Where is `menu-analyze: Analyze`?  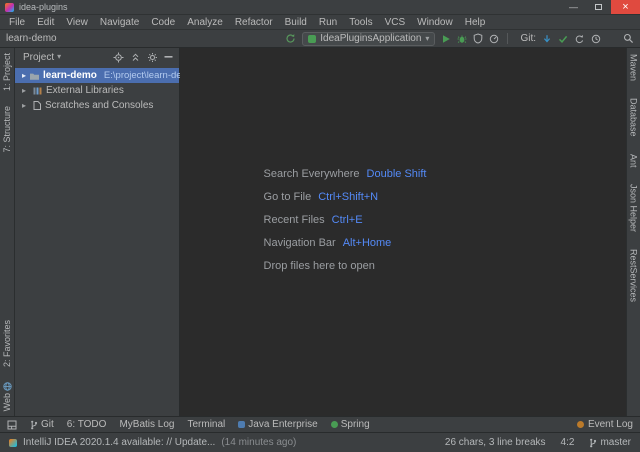
menu-analyze: Analyze is located at coordinates (205, 22).